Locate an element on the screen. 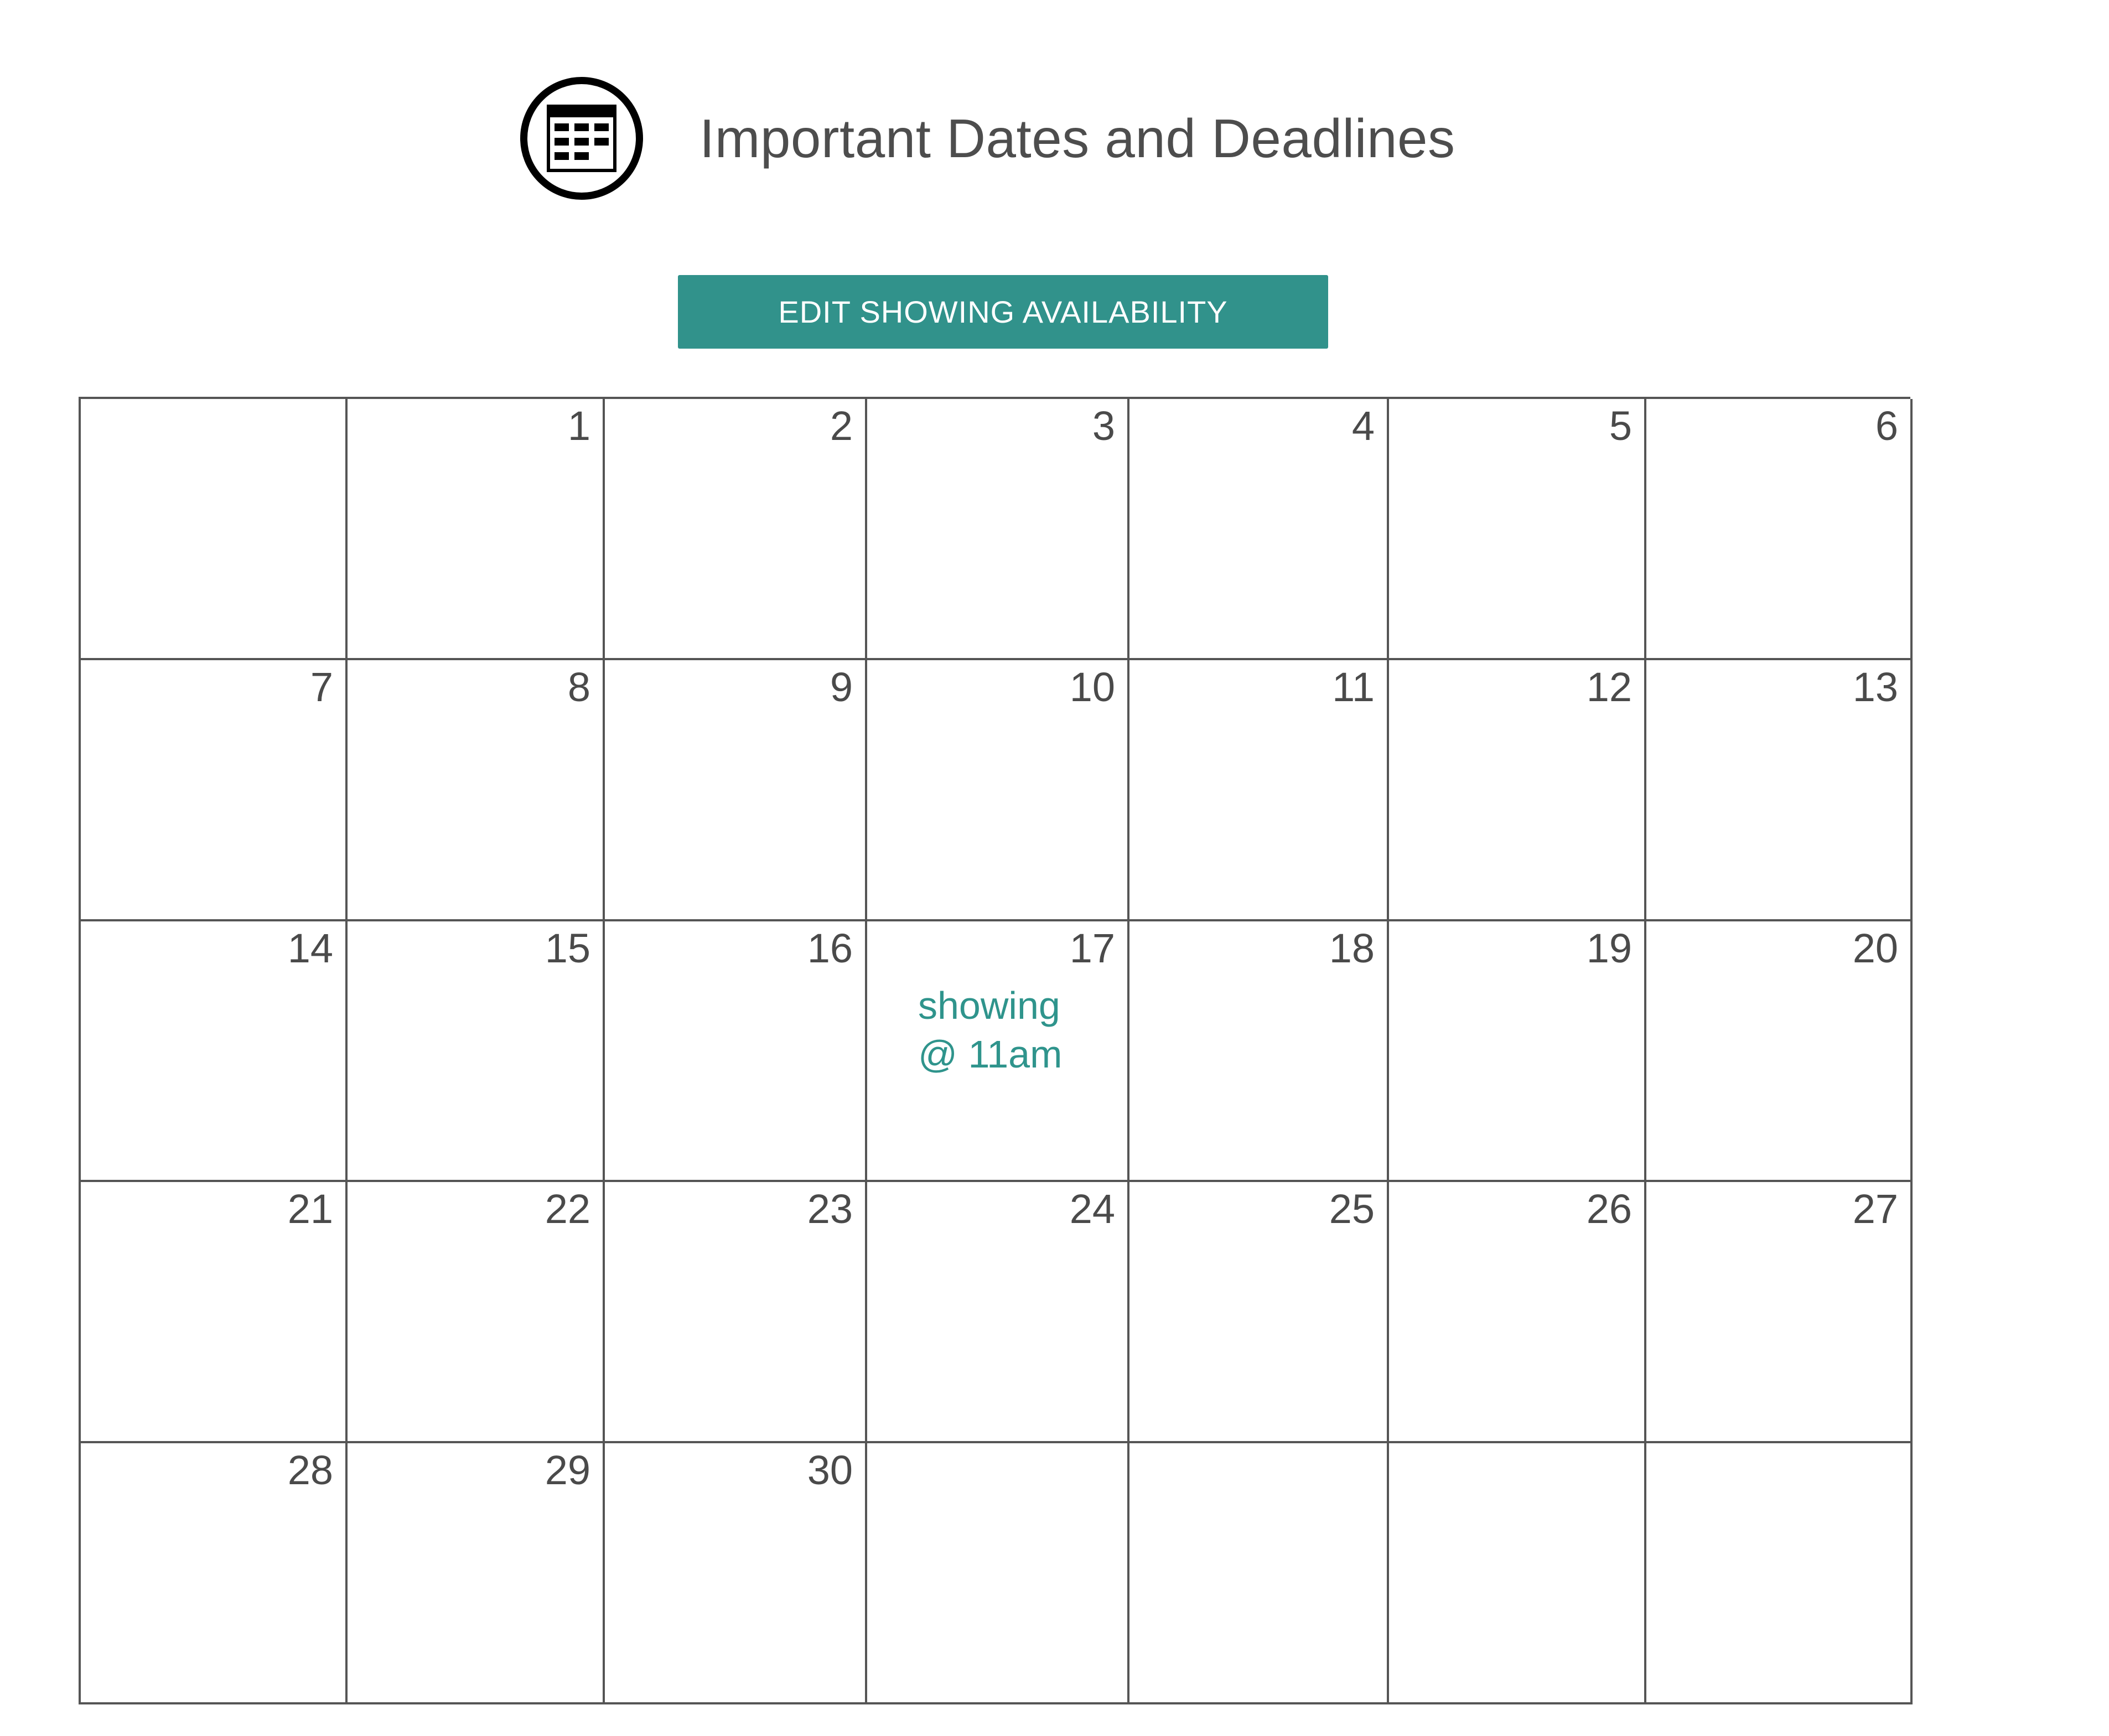 This screenshot has width=2109, height=1736. day-number: 15 is located at coordinates (567, 948).